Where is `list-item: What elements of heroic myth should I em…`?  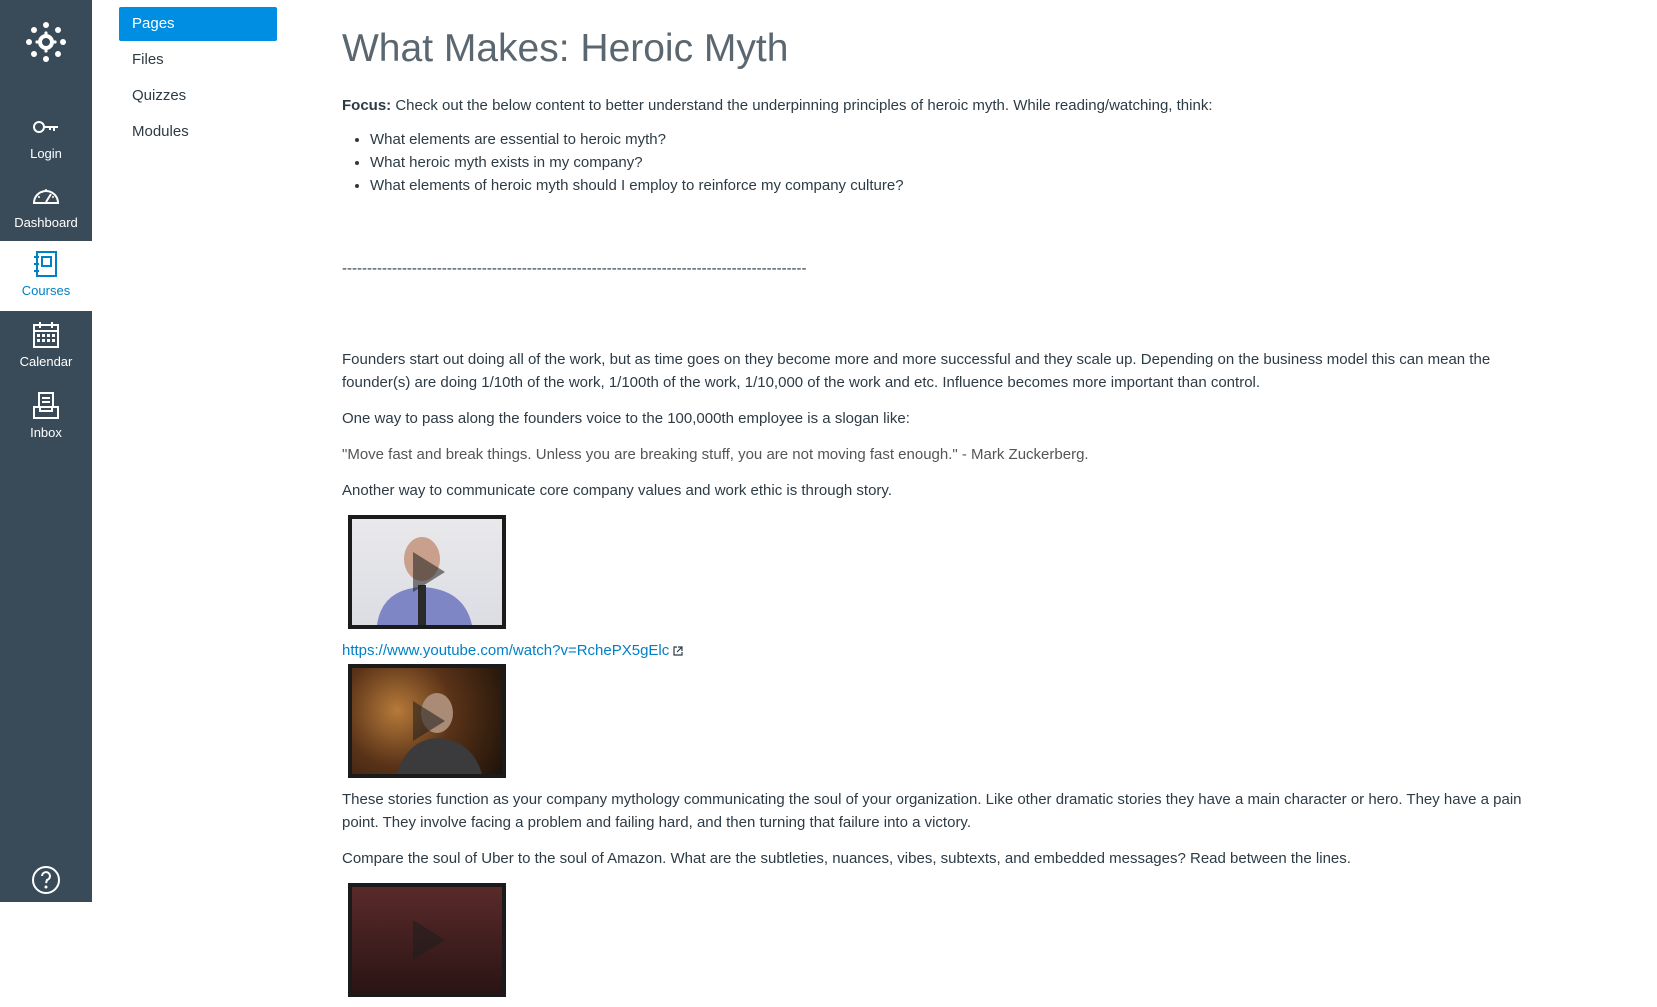
list-item: What elements of heroic myth should I em… is located at coordinates (946, 185).